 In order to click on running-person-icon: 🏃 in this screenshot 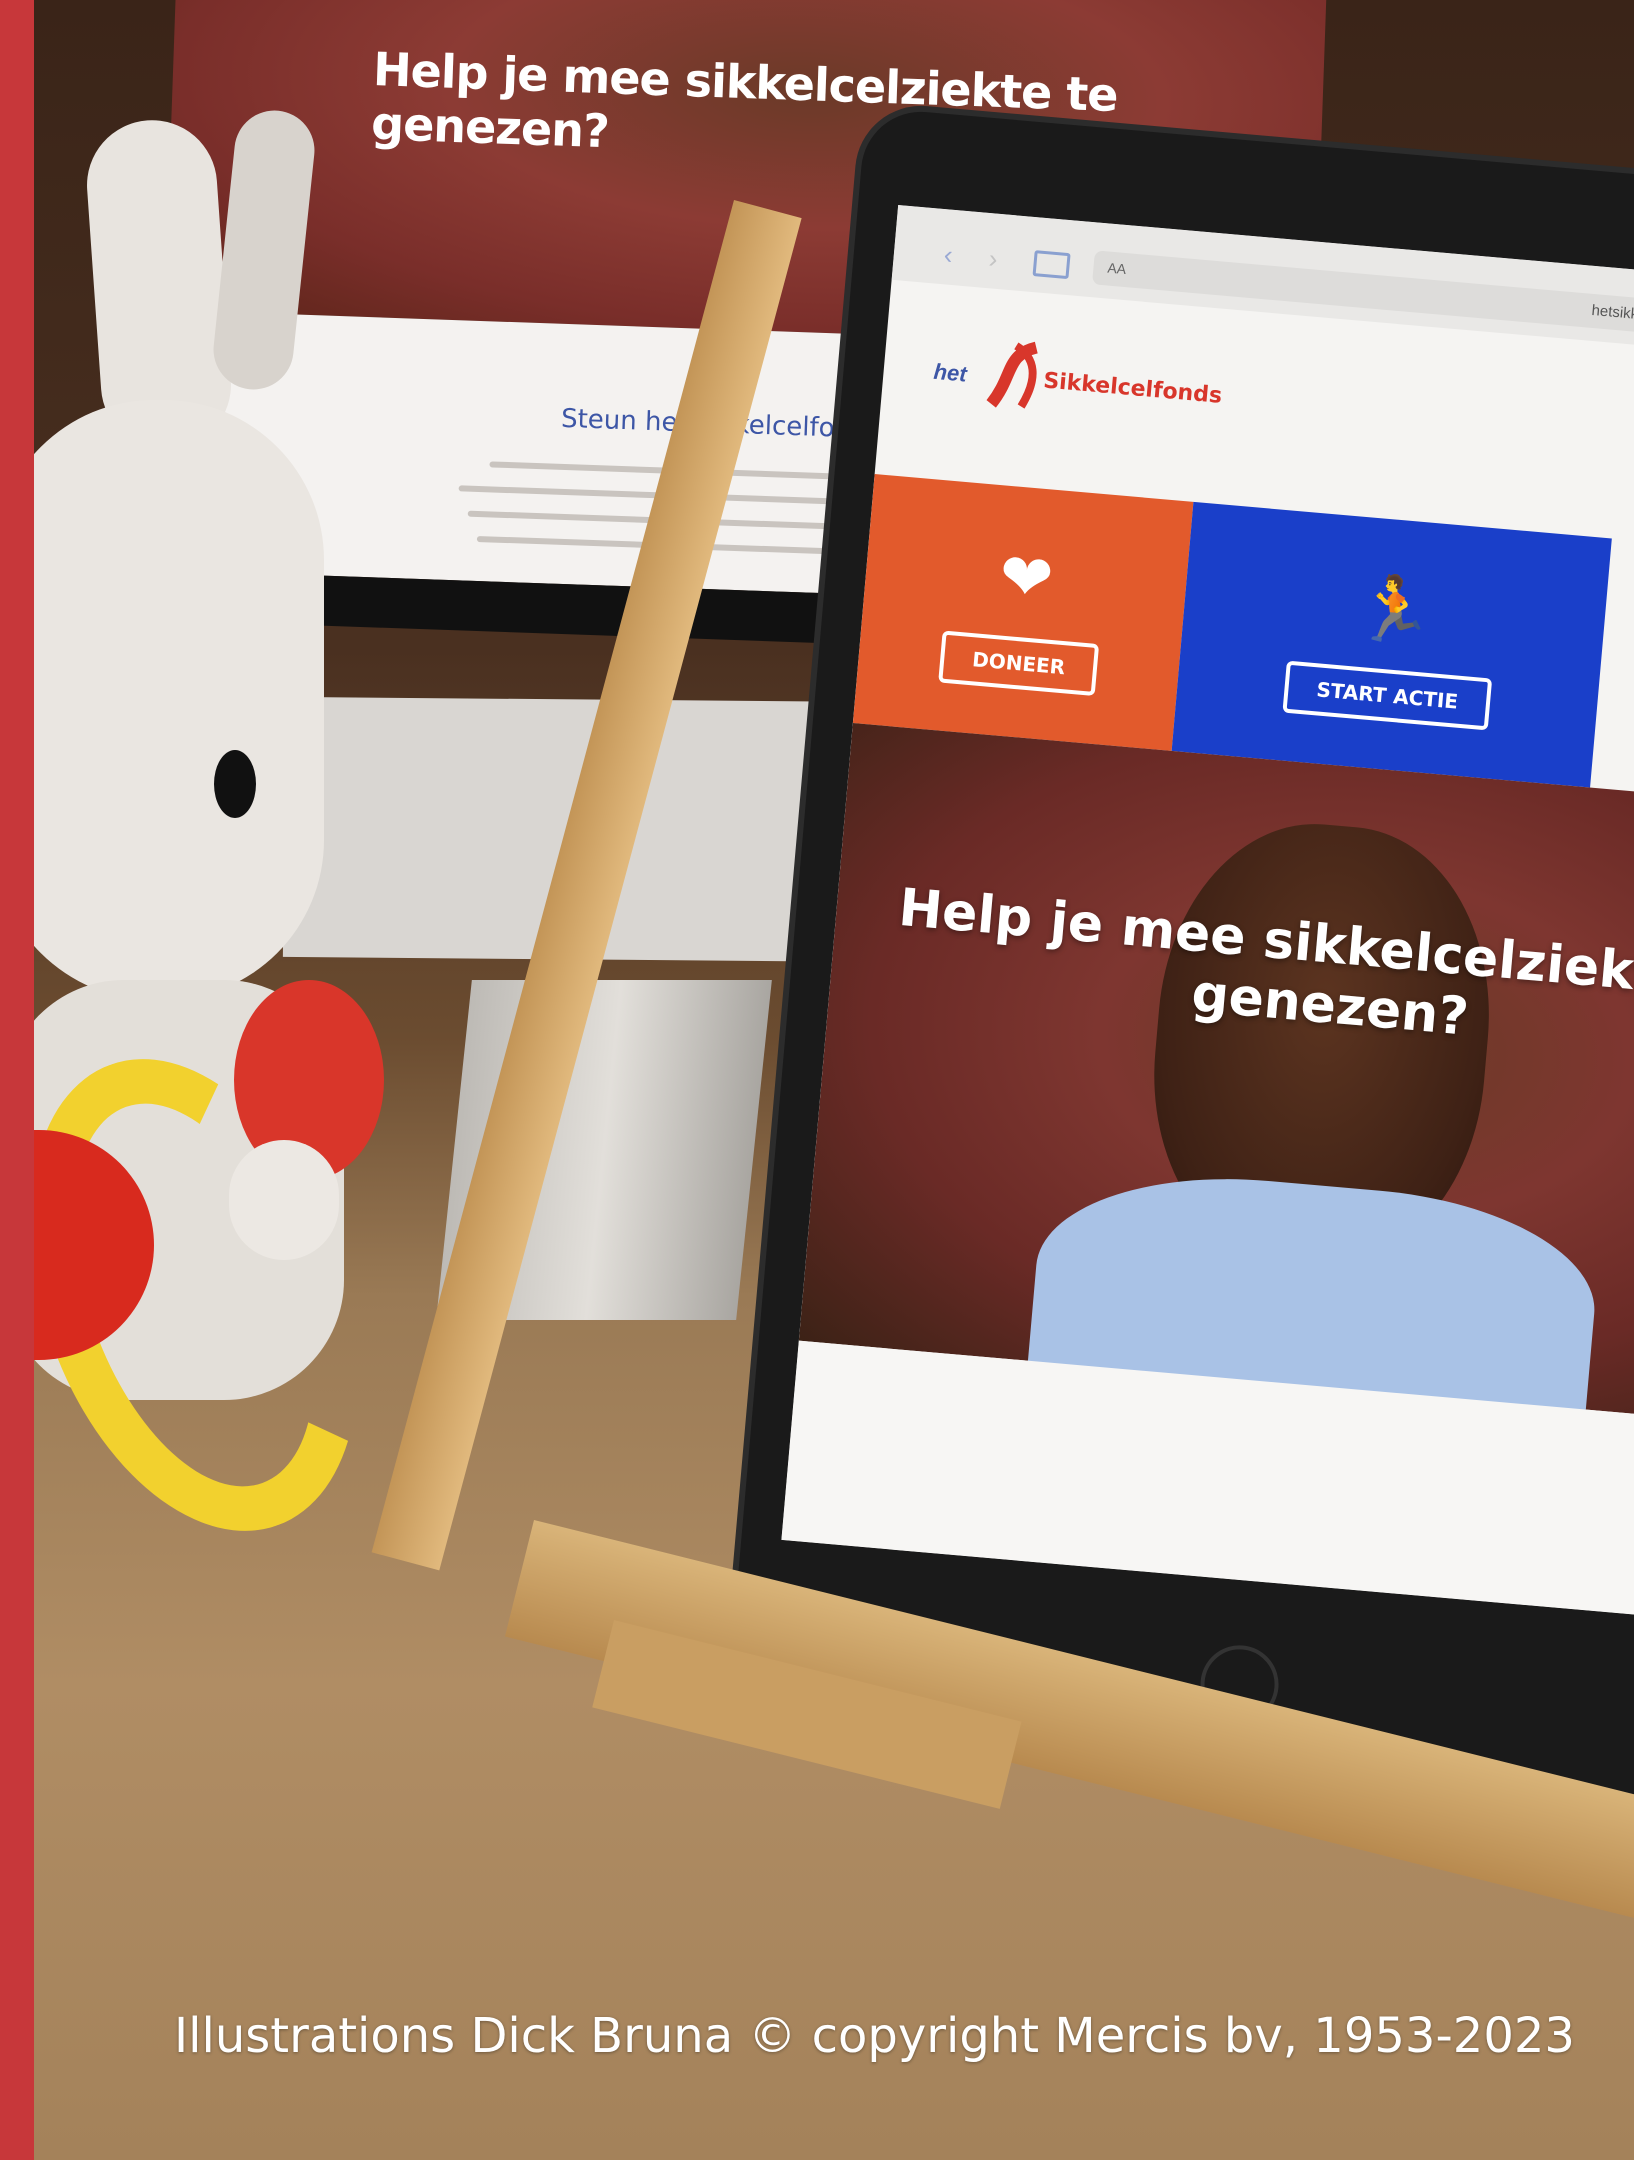, I will do `click(1394, 610)`.